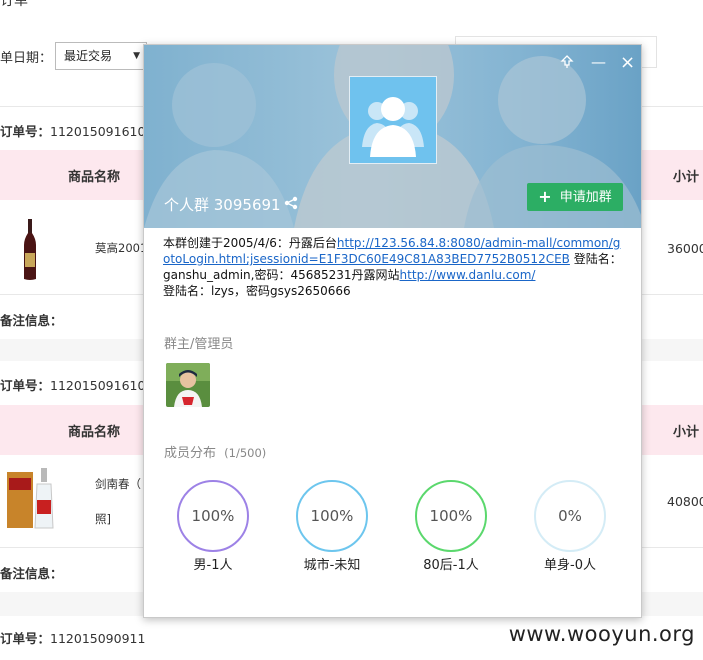  What do you see at coordinates (30, 498) in the screenshot?
I see `liquor-box-image` at bounding box center [30, 498].